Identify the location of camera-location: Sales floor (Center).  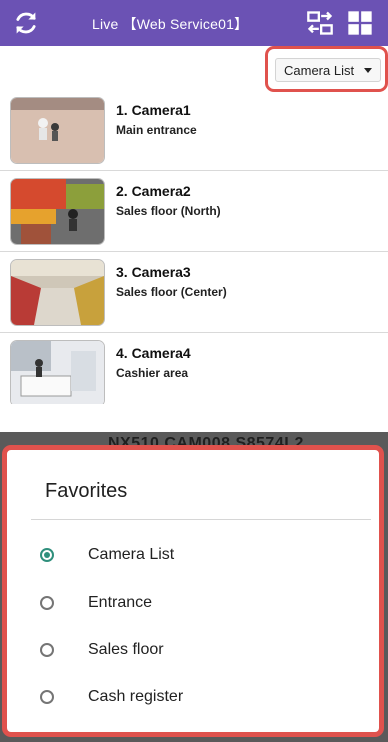
(171, 292).